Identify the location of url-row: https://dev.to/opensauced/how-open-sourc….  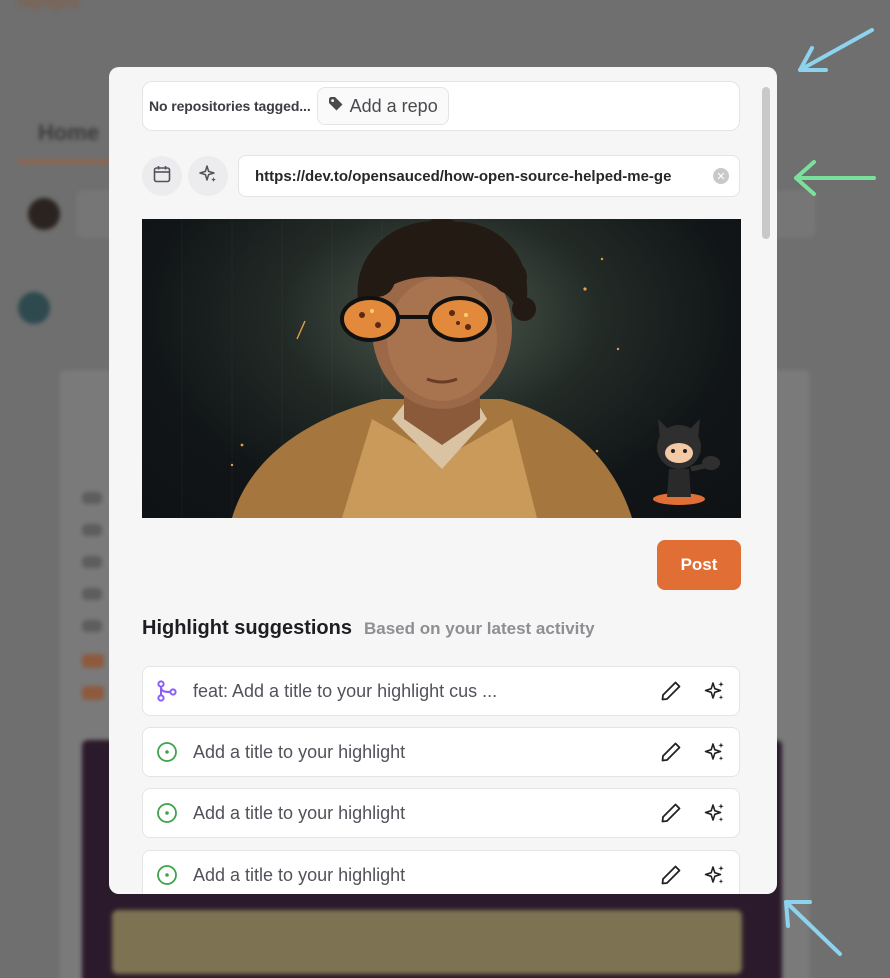
(441, 176).